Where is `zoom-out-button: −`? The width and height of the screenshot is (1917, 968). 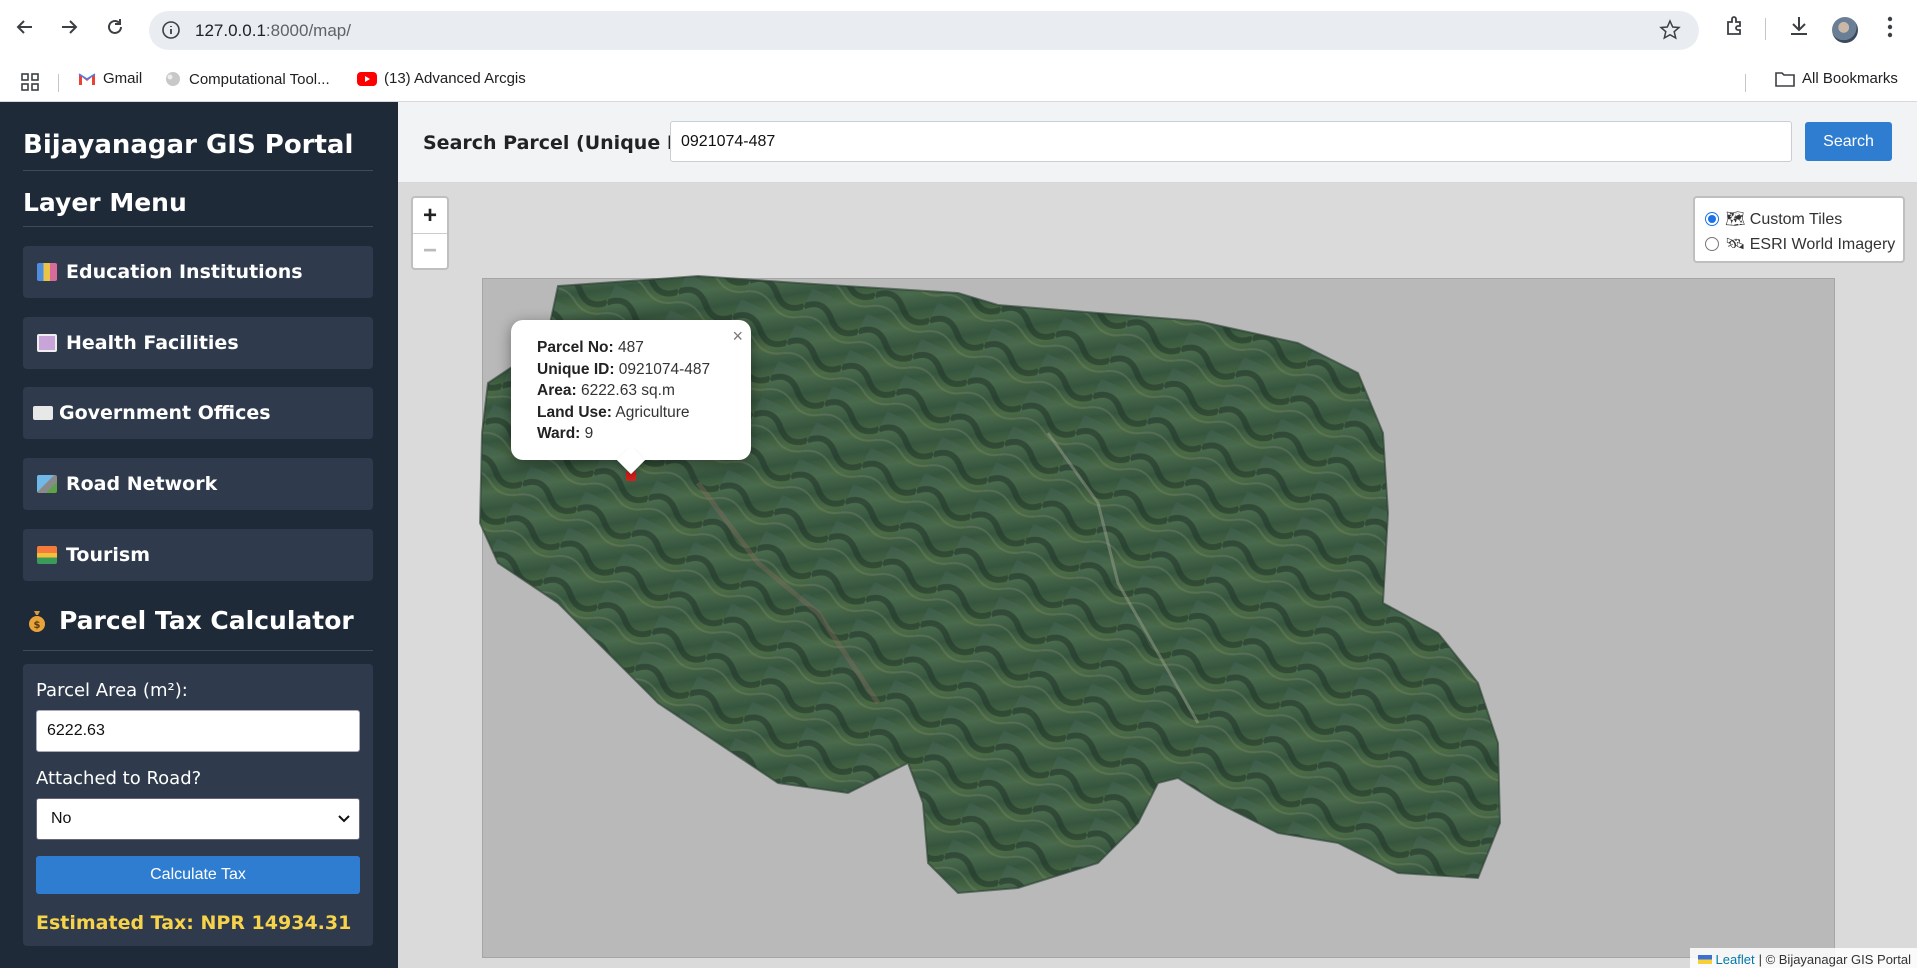 zoom-out-button: − is located at coordinates (430, 250).